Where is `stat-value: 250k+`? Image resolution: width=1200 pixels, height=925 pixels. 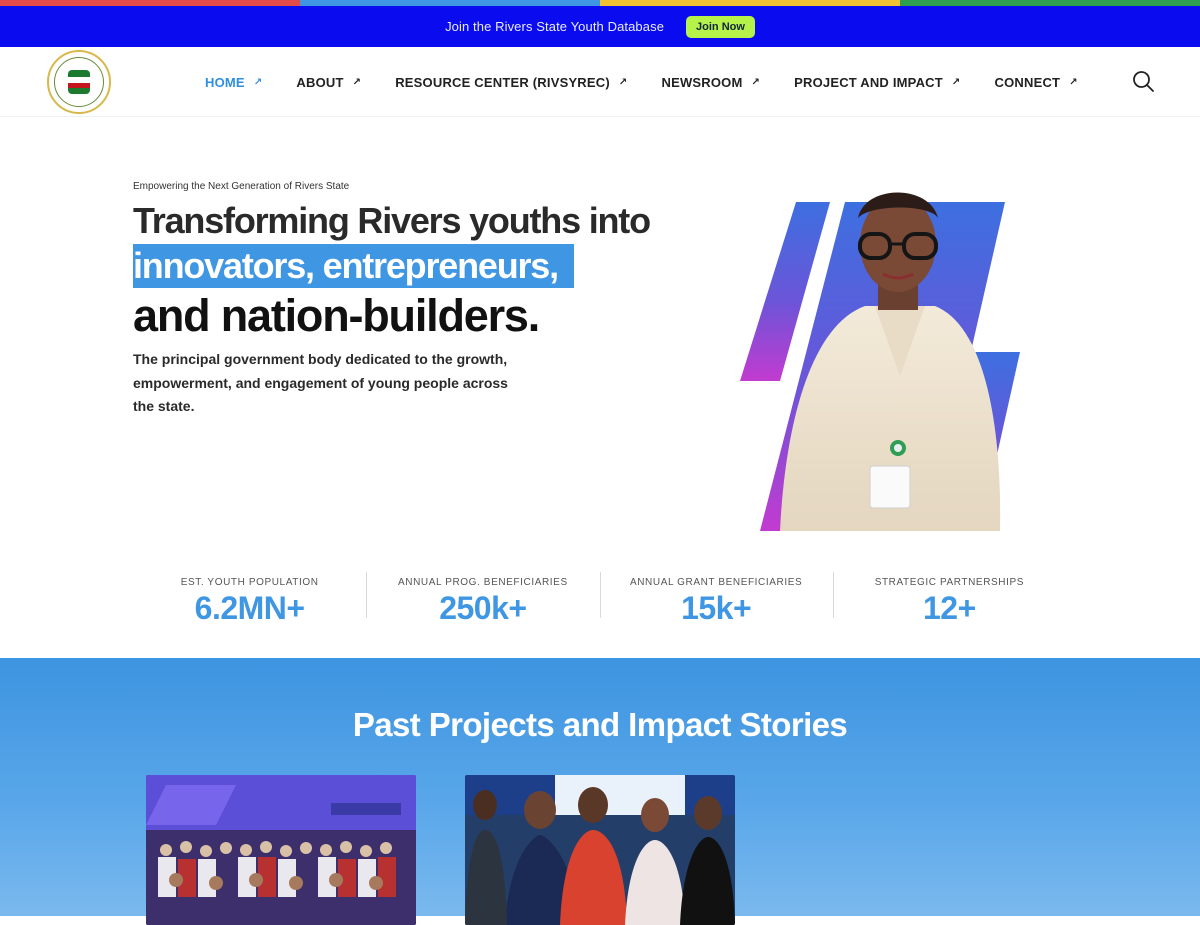 stat-value: 250k+ is located at coordinates (483, 608).